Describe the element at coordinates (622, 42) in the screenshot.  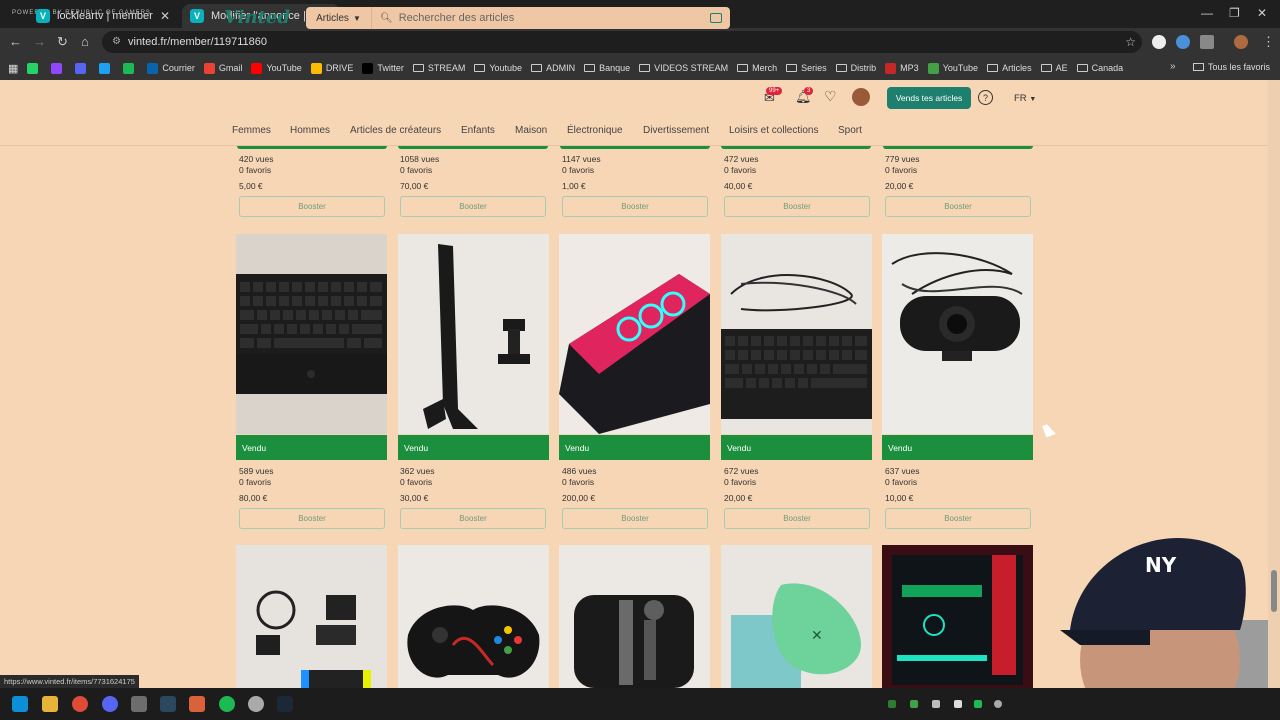
I see `url-field: ⚙ vinted.fr/member/119711860 ☆` at that location.